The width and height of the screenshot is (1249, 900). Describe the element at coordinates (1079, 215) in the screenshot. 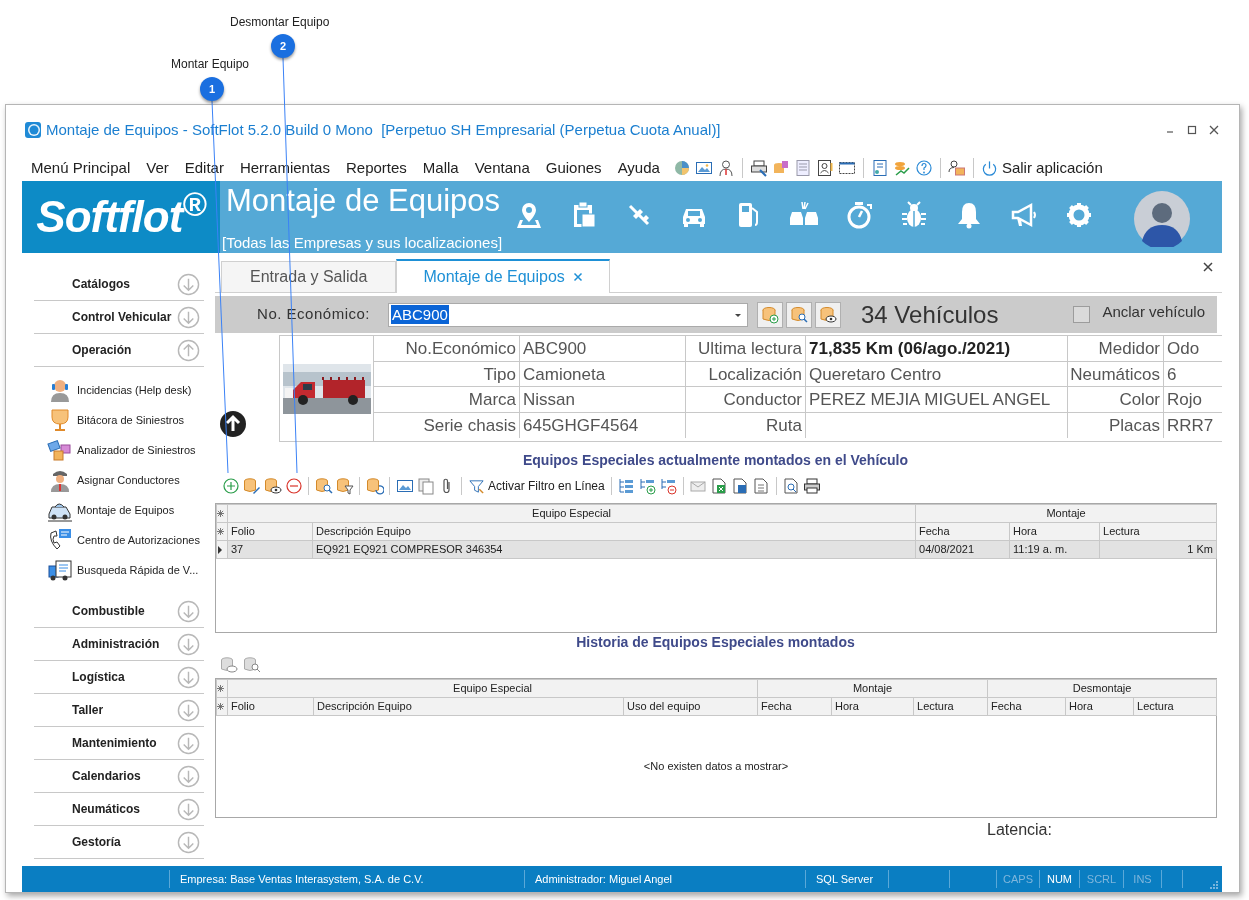

I see `settings-icon` at that location.